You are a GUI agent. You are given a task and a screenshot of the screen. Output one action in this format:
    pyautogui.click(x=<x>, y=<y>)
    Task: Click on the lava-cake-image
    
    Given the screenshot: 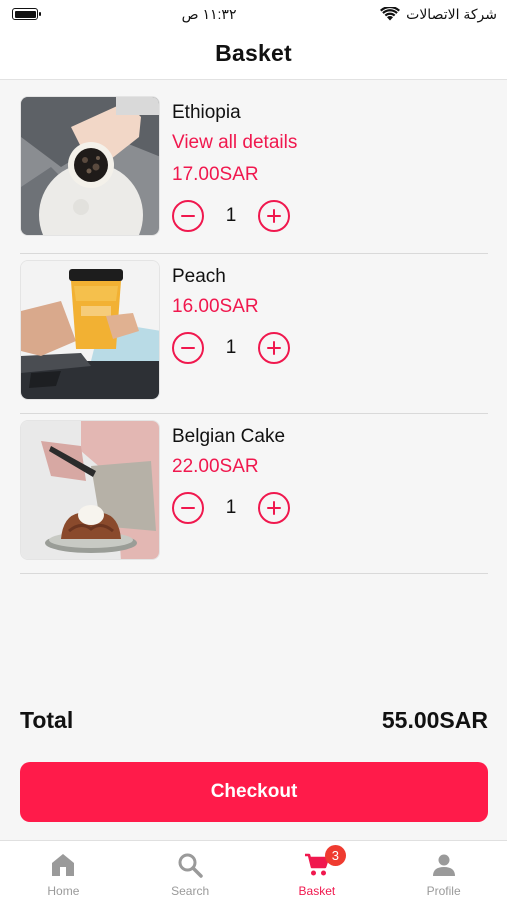 What is the action you would take?
    pyautogui.click(x=90, y=490)
    